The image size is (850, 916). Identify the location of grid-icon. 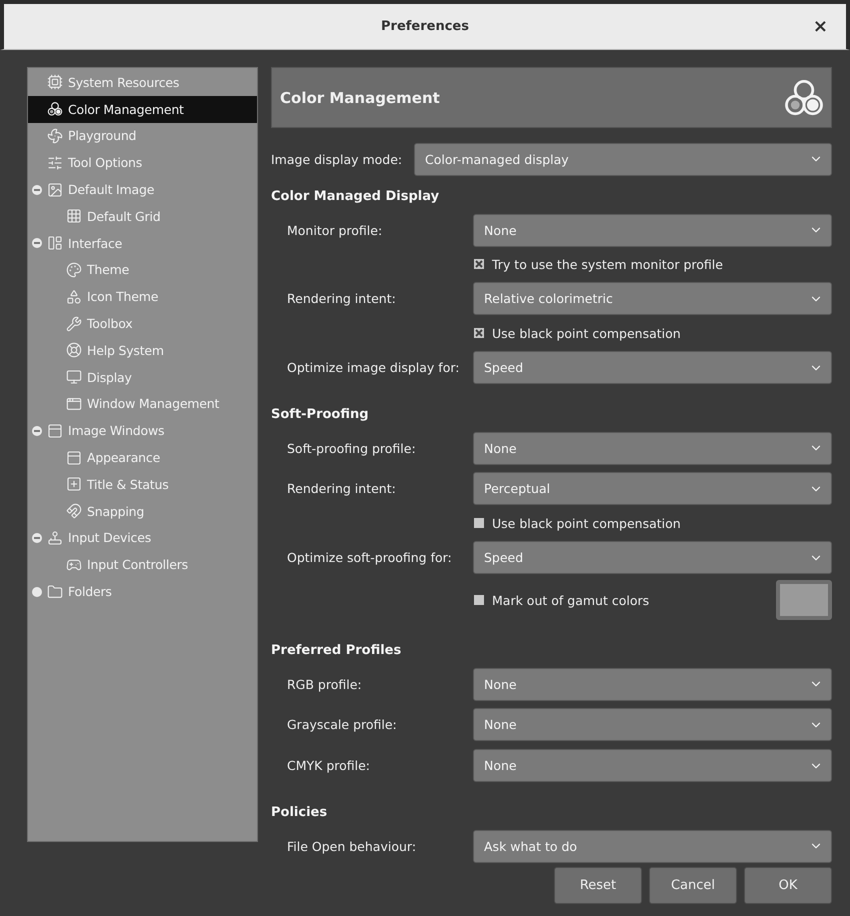
(74, 216).